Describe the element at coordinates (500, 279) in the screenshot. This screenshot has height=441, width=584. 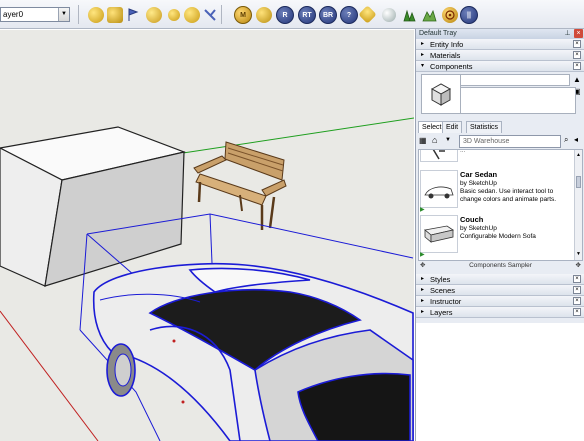
I see `panel-styles: ▸ Styles ×` at that location.